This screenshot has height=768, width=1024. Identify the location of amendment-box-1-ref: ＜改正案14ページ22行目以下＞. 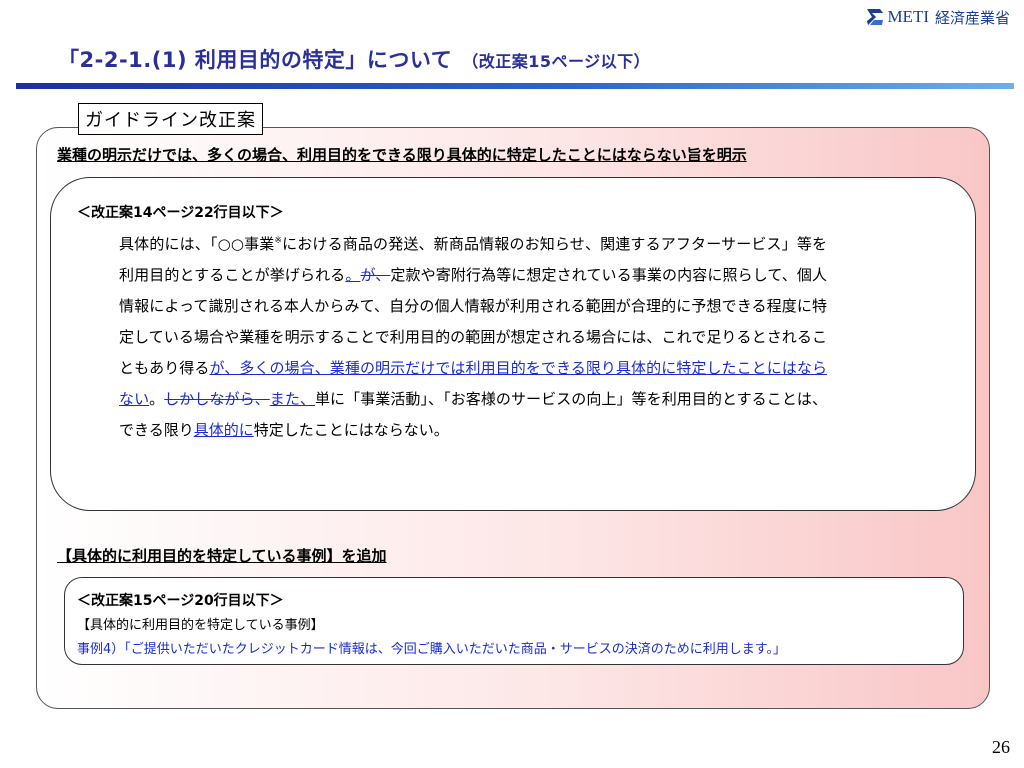
(180, 213).